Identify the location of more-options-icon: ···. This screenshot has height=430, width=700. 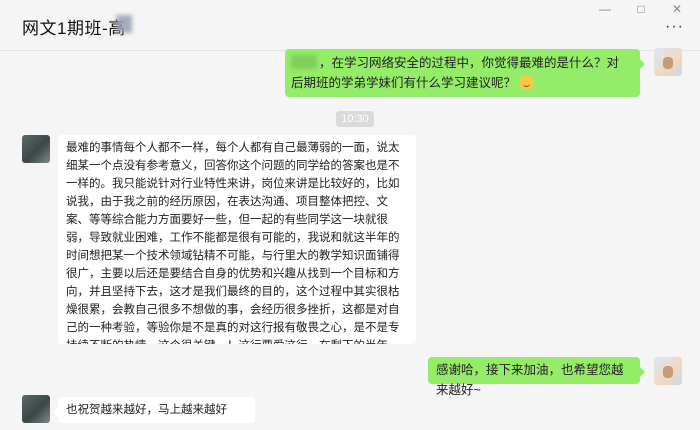
(674, 27).